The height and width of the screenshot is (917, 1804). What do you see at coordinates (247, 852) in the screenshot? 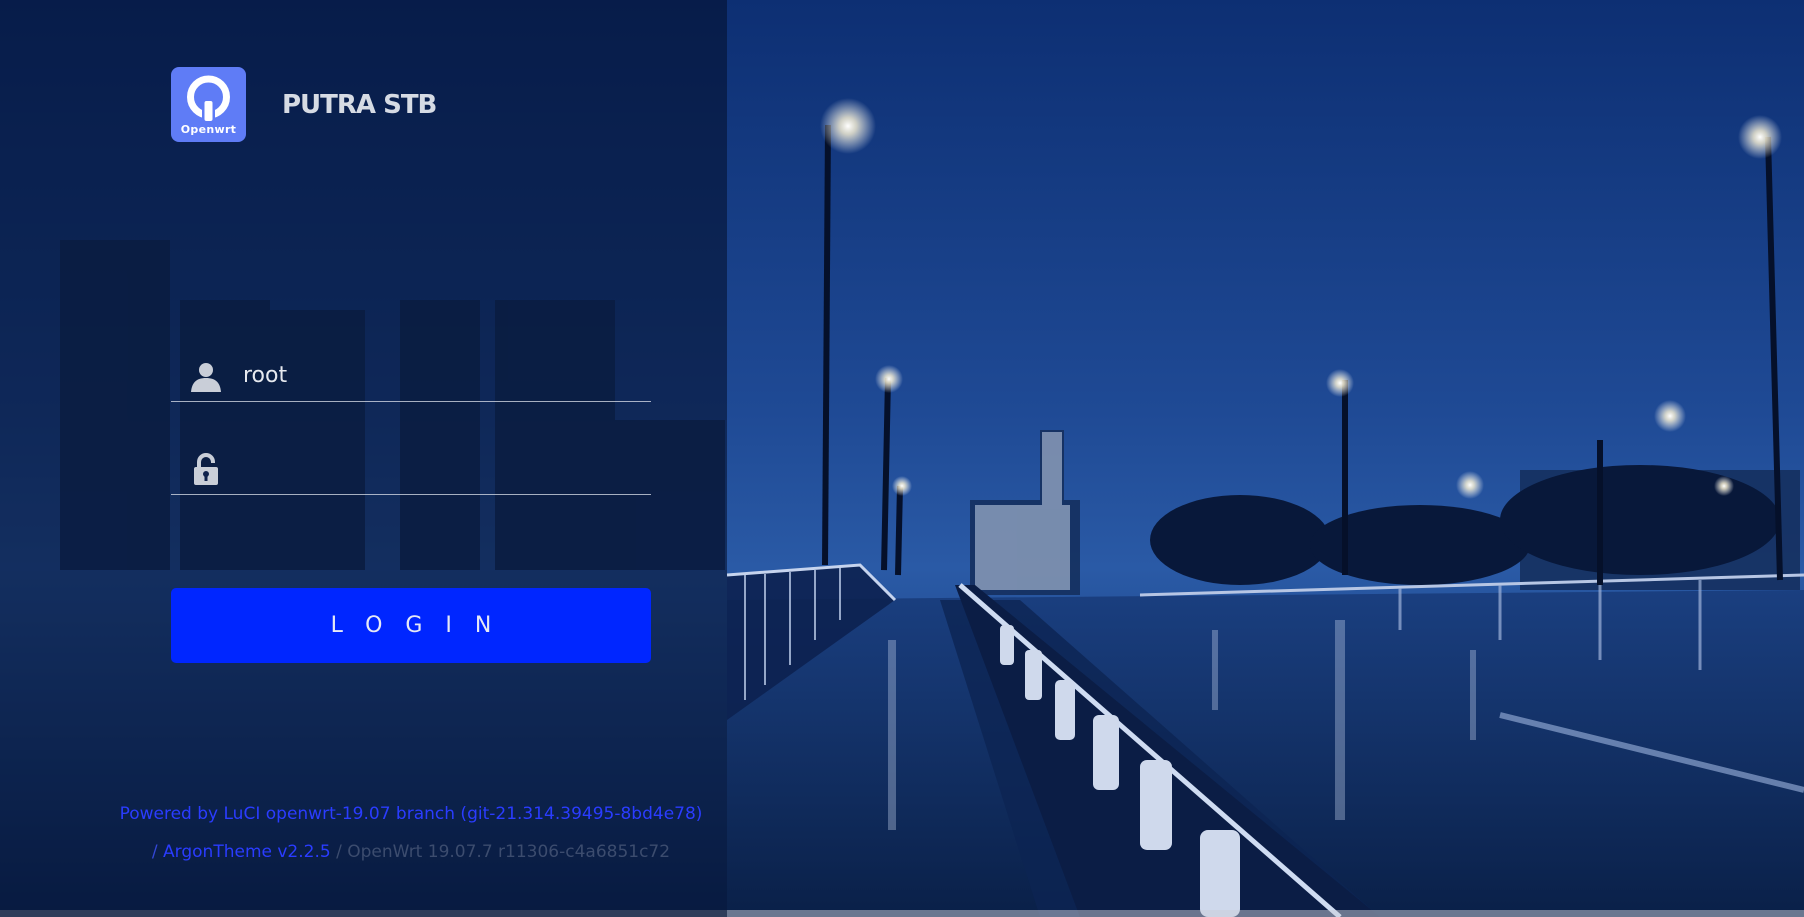
I see `argon-theme-link: ArgonTheme v2.2.5` at bounding box center [247, 852].